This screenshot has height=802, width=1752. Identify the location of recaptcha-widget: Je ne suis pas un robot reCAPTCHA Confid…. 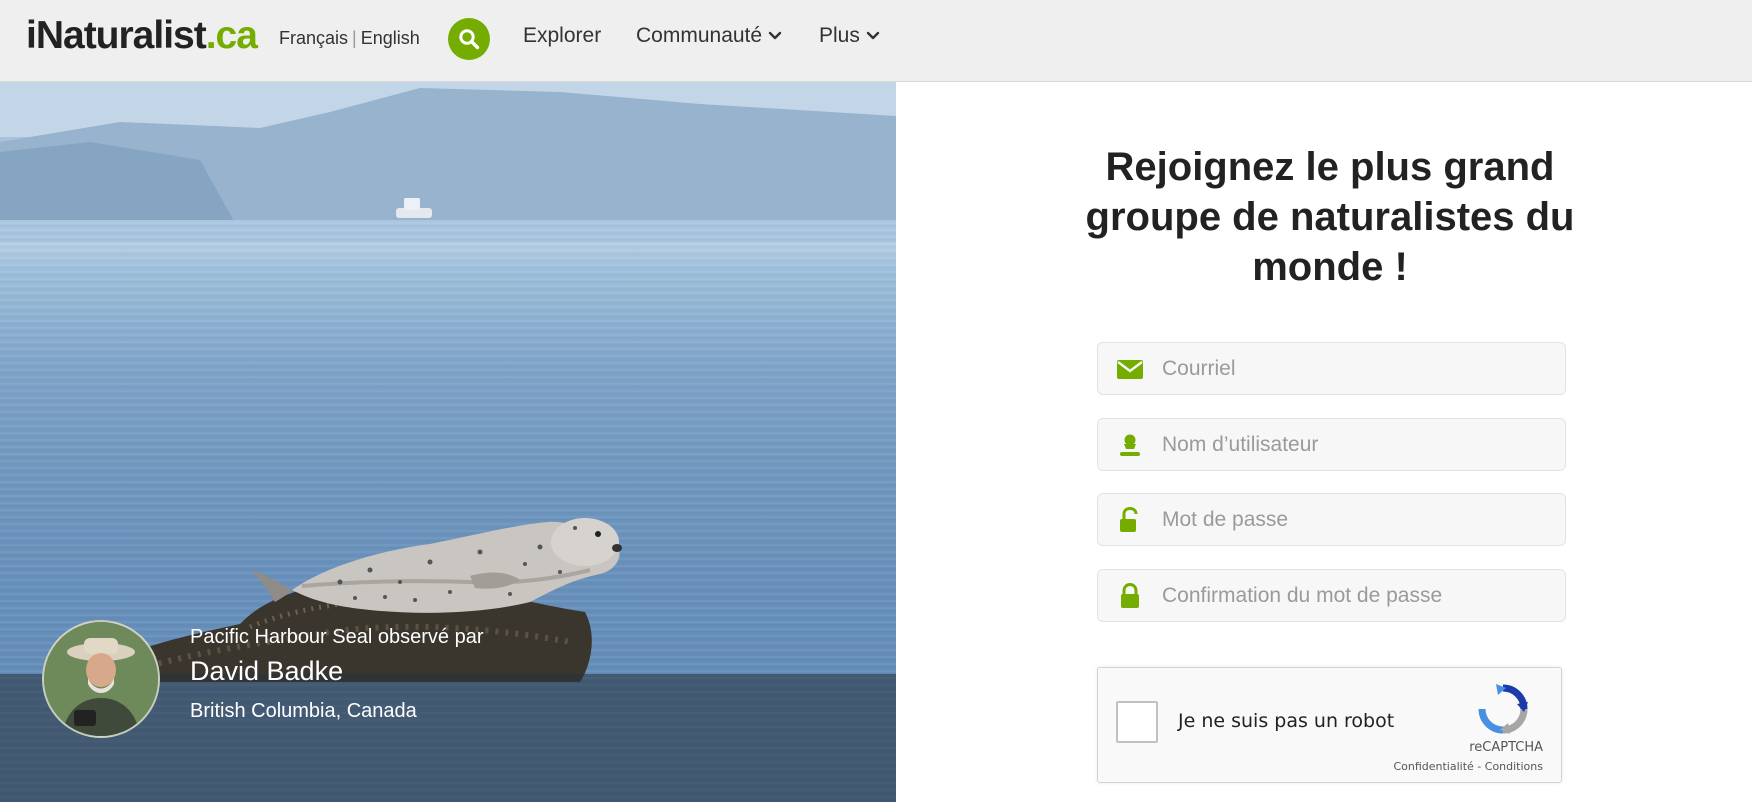
(1329, 725).